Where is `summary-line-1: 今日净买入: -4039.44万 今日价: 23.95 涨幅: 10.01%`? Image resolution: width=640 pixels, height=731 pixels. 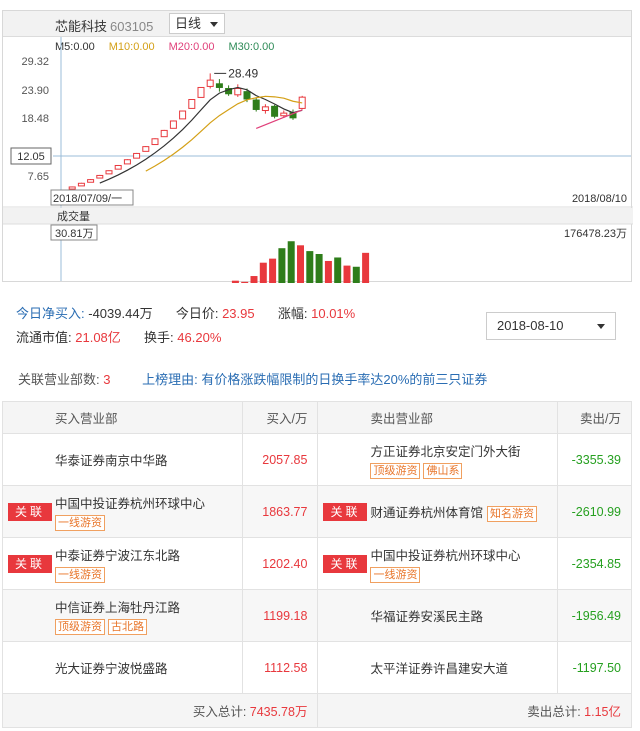
summary-line-1: 今日净买入: -4039.44万 今日价: 23.95 涨幅: 10.01% is located at coordinates (185, 314).